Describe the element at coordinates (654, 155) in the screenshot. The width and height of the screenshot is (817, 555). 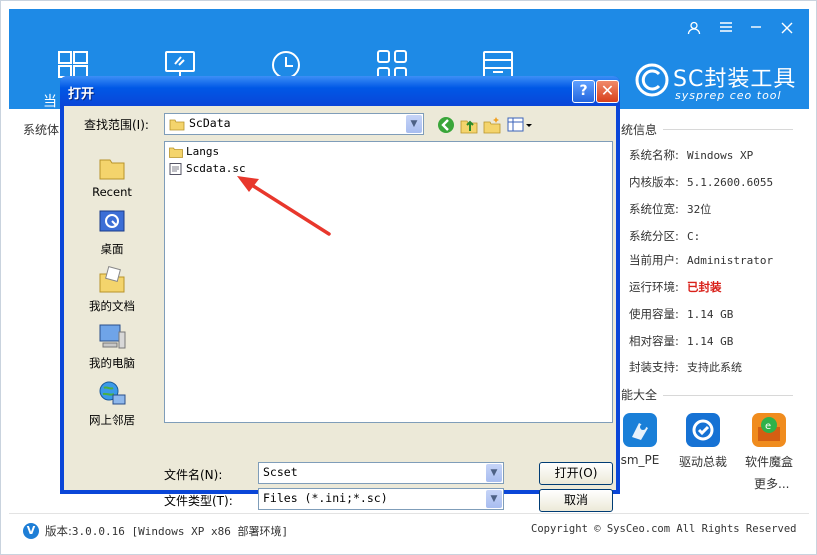
I see `info-key: 系统名称:` at that location.